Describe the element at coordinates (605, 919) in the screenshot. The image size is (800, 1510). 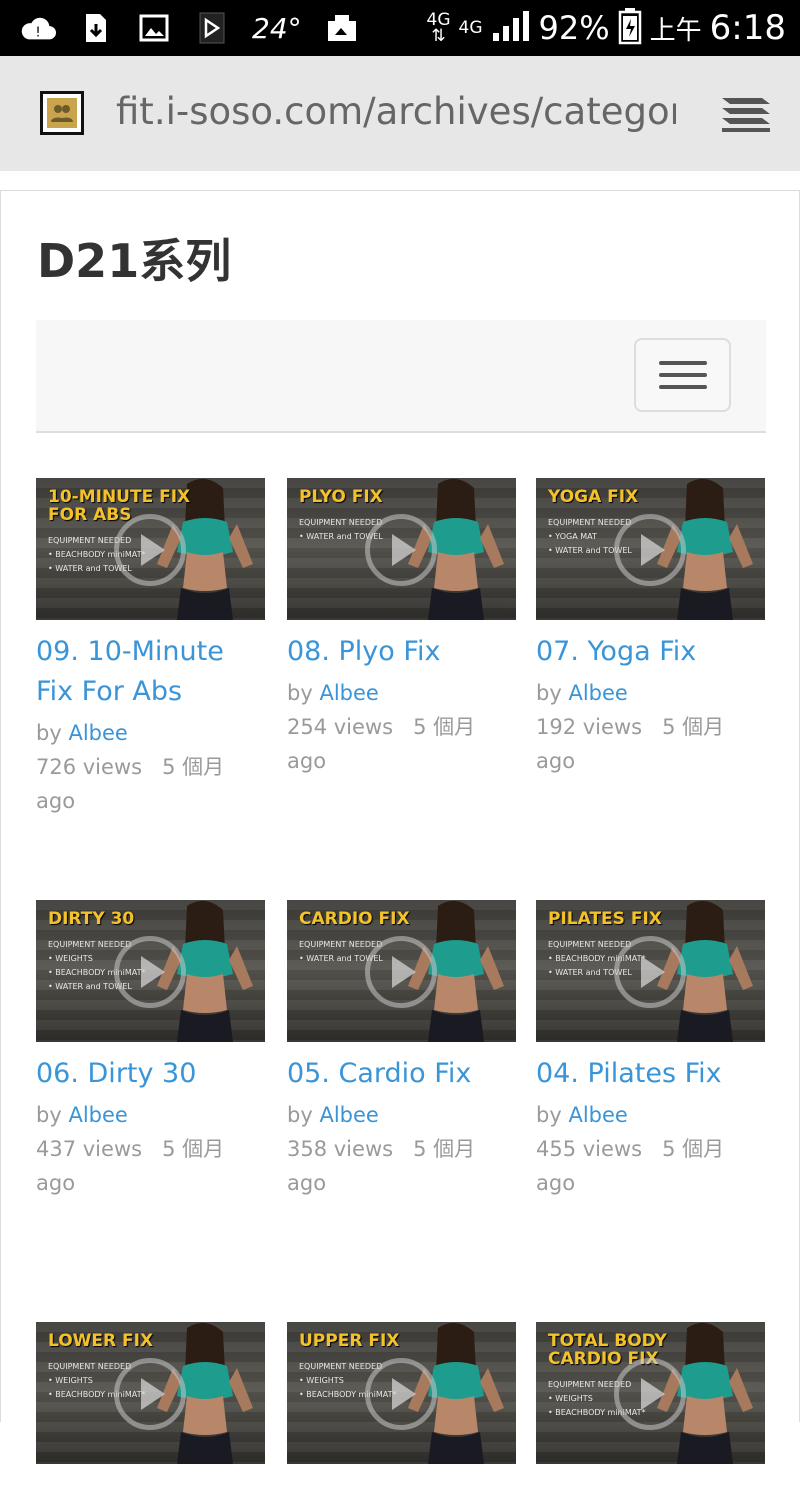
I see `thumb-title: PILATES FIX` at that location.